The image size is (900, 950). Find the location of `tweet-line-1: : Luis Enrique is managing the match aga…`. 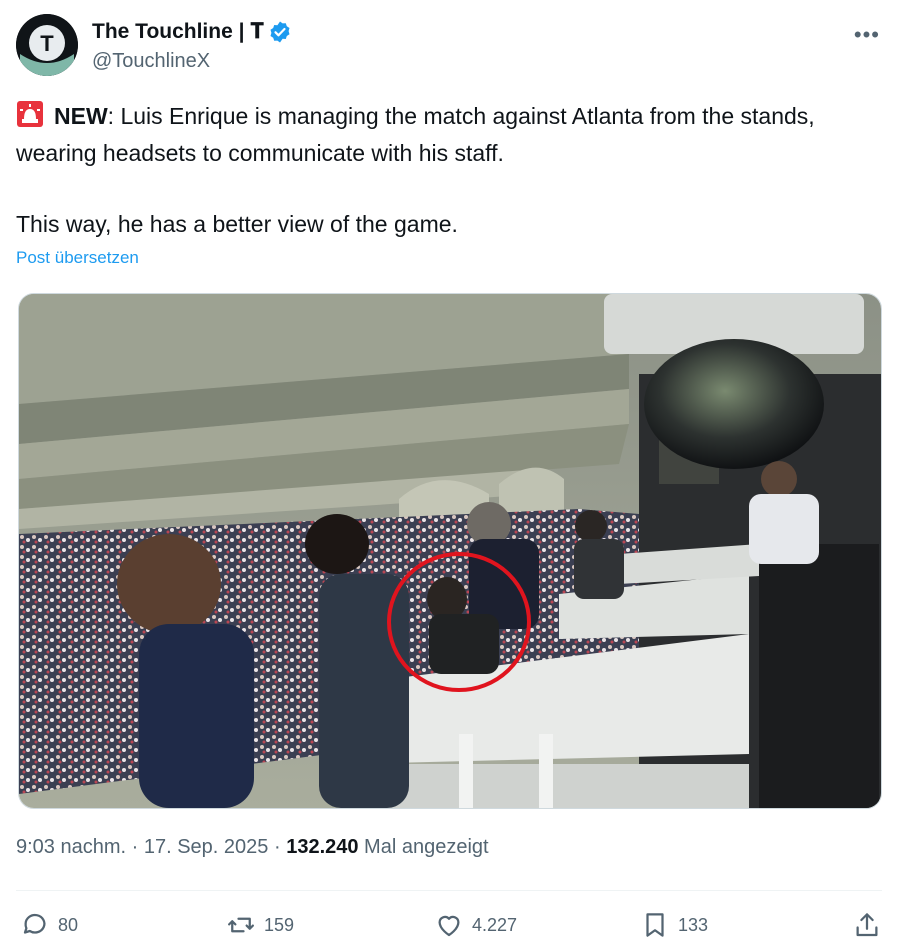

tweet-line-1: : Luis Enrique is managing the match aga… is located at coordinates (415, 134).